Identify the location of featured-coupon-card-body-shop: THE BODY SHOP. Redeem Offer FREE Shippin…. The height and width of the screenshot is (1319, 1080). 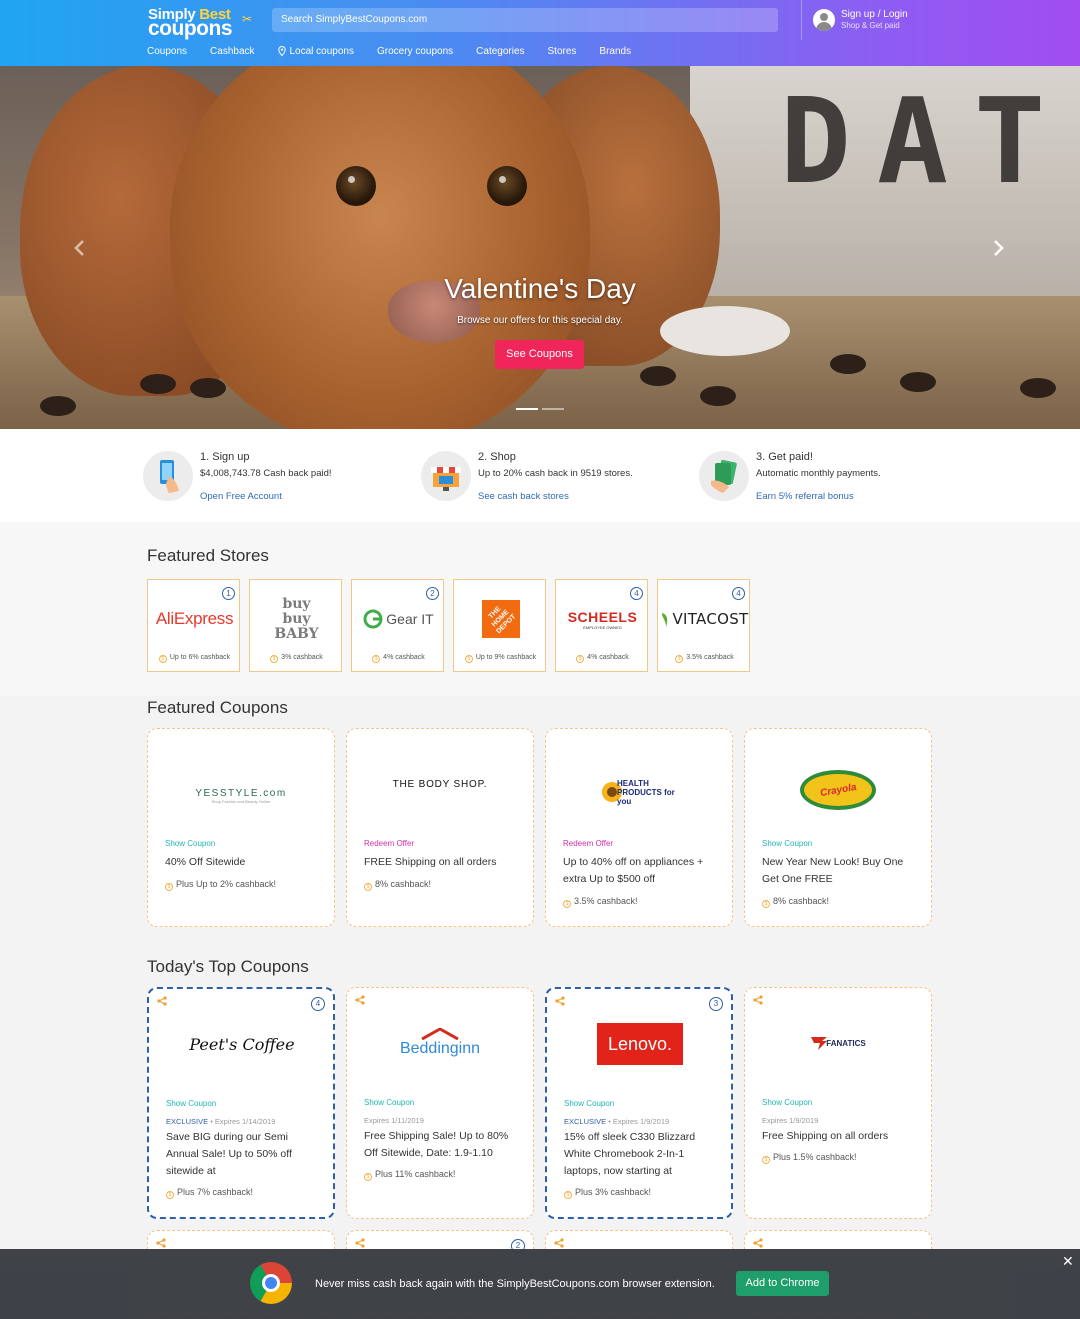
(440, 827).